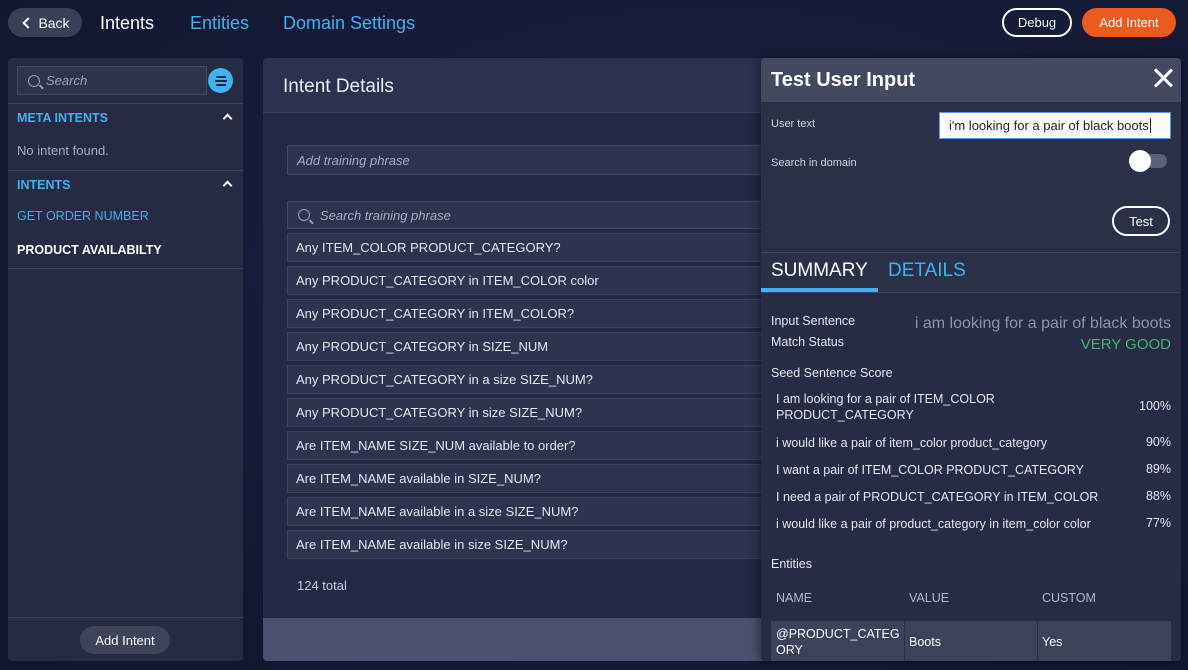 This screenshot has width=1188, height=670. What do you see at coordinates (385, 215) in the screenshot?
I see `search-phrase-placeholder: Search training phrase` at bounding box center [385, 215].